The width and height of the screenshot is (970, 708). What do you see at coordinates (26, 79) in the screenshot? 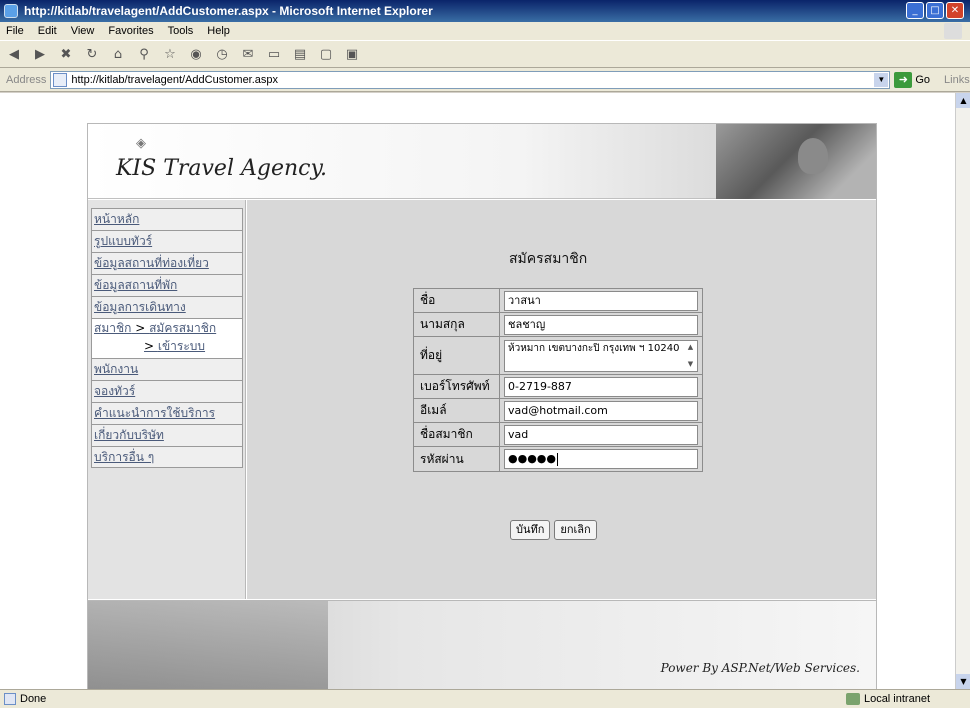
I see `address-label: Address` at bounding box center [26, 79].